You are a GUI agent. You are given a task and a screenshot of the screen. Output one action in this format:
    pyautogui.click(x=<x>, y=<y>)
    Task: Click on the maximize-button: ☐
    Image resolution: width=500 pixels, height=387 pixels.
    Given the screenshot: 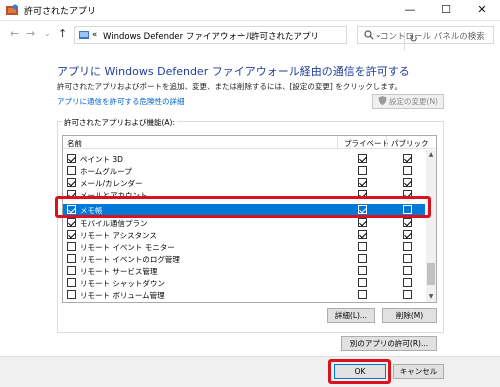 What is the action you would take?
    pyautogui.click(x=446, y=10)
    